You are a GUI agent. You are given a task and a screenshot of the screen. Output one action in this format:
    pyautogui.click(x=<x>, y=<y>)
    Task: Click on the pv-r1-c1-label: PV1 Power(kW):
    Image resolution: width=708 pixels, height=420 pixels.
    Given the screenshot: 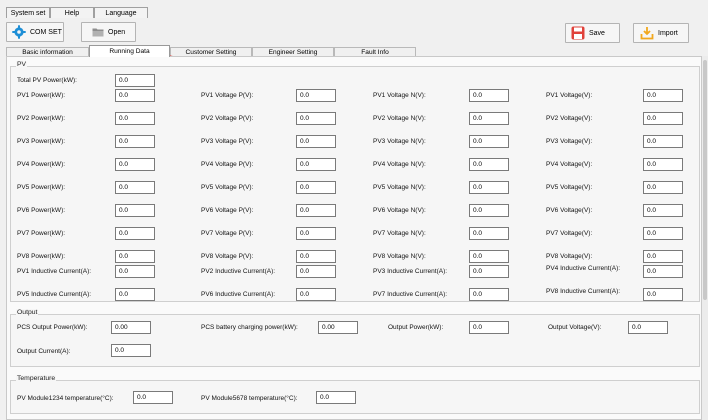 What is the action you would take?
    pyautogui.click(x=41, y=95)
    